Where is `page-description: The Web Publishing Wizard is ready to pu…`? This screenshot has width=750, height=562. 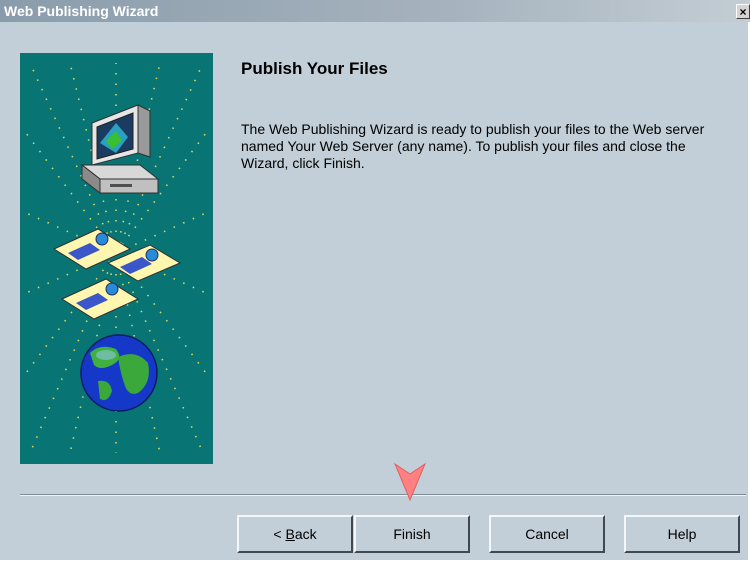 page-description: The Web Publishing Wizard is ready to pu… is located at coordinates (473, 146).